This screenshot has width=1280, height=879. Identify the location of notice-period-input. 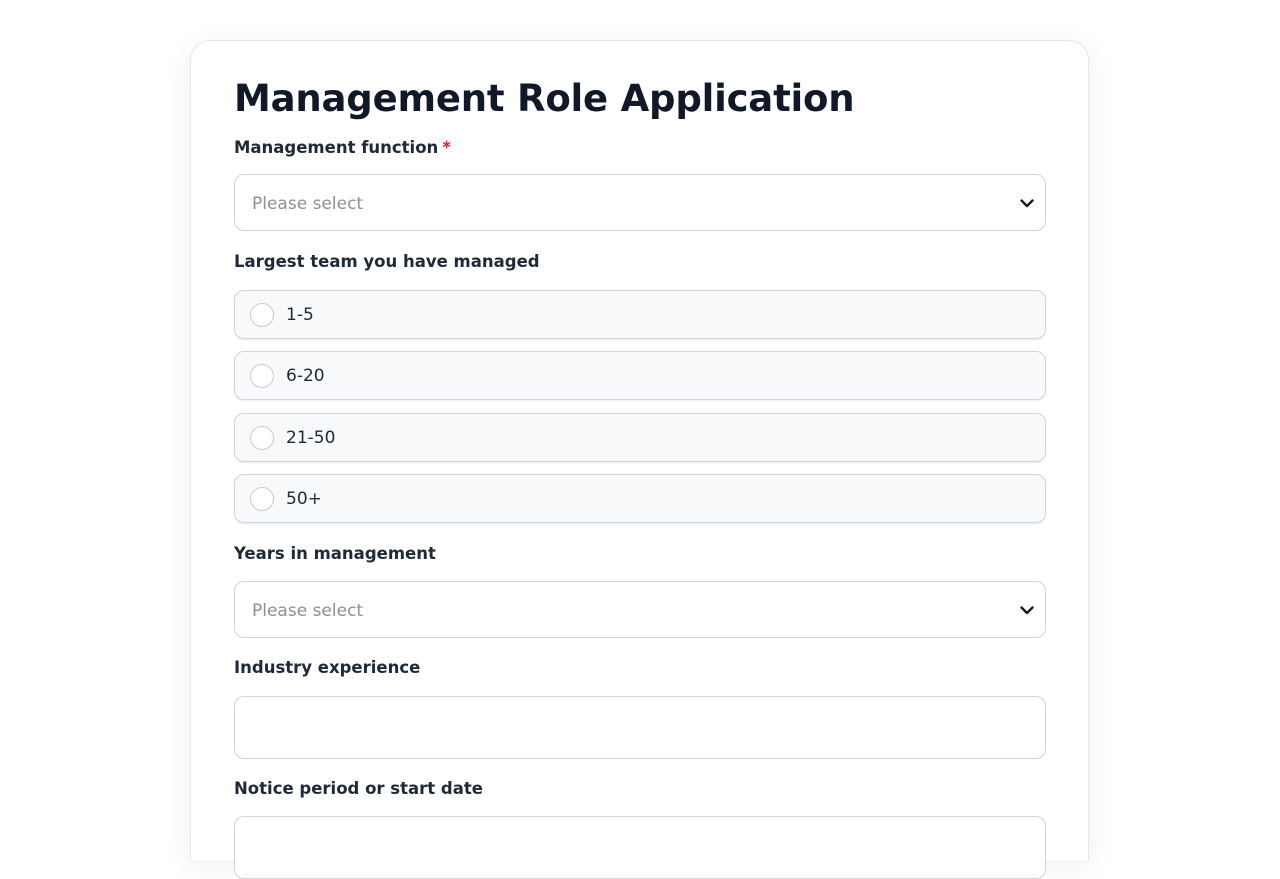
(640, 847).